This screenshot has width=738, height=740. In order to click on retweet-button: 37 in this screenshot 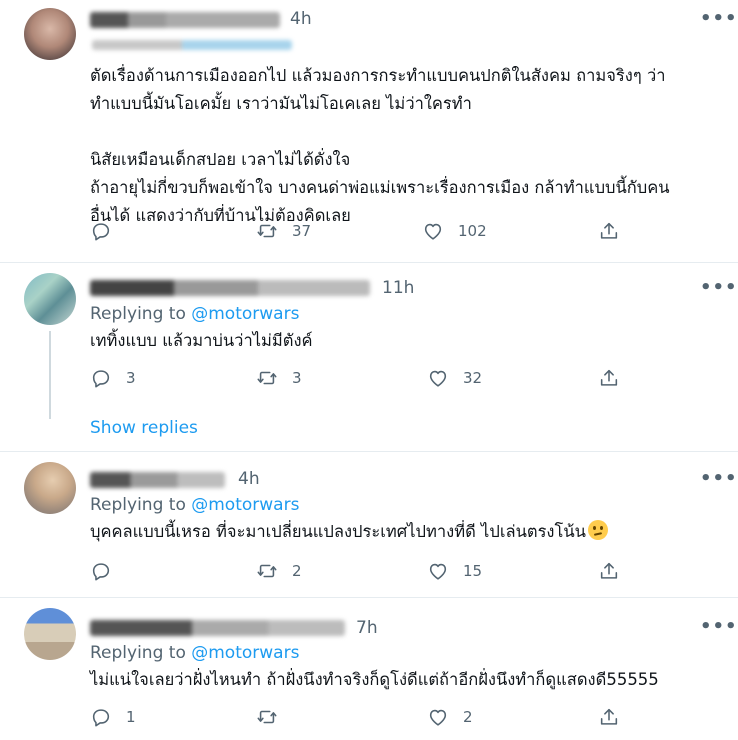, I will do `click(283, 231)`.